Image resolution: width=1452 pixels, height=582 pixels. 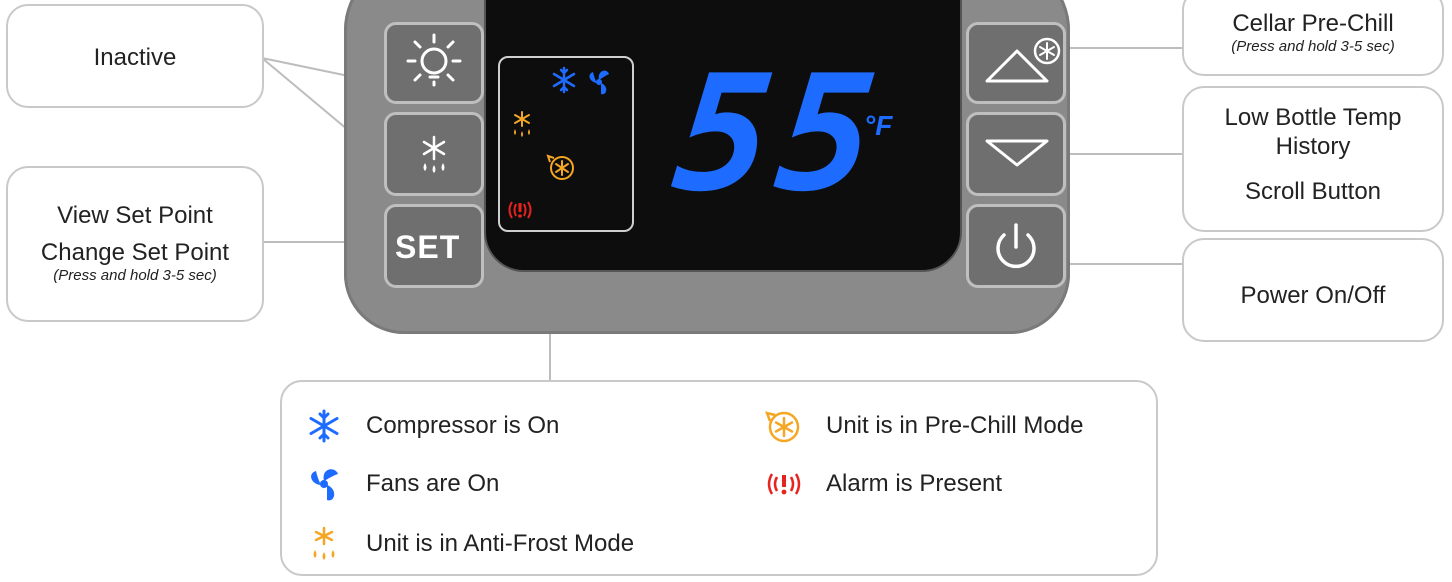 What do you see at coordinates (428, 247) in the screenshot?
I see `set-label: SET` at bounding box center [428, 247].